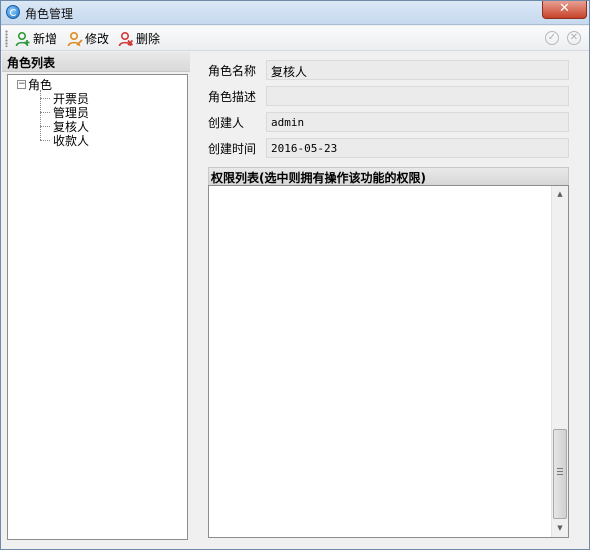 The width and height of the screenshot is (590, 550). I want to click on close-button: ✕, so click(564, 10).